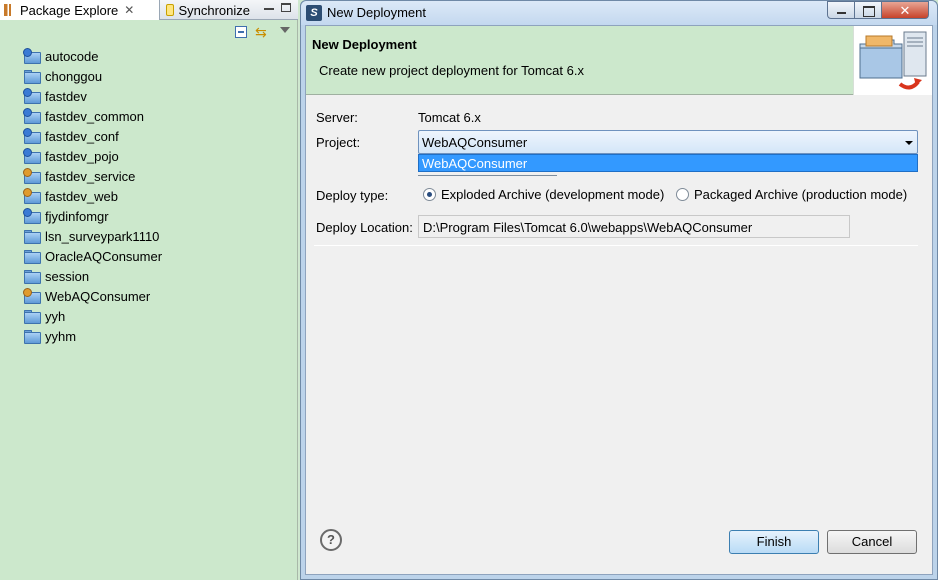 Image resolution: width=938 pixels, height=580 pixels. I want to click on tree-item: session, so click(159, 276).